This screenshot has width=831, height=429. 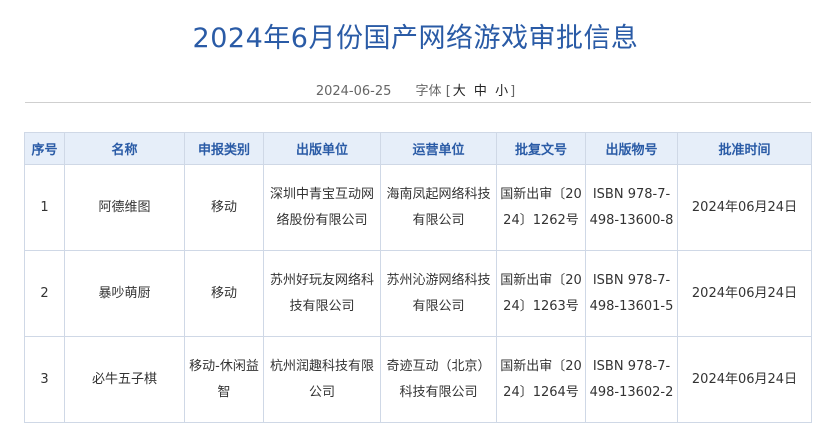 What do you see at coordinates (322, 148) in the screenshot?
I see `header-publisher: 出版单位` at bounding box center [322, 148].